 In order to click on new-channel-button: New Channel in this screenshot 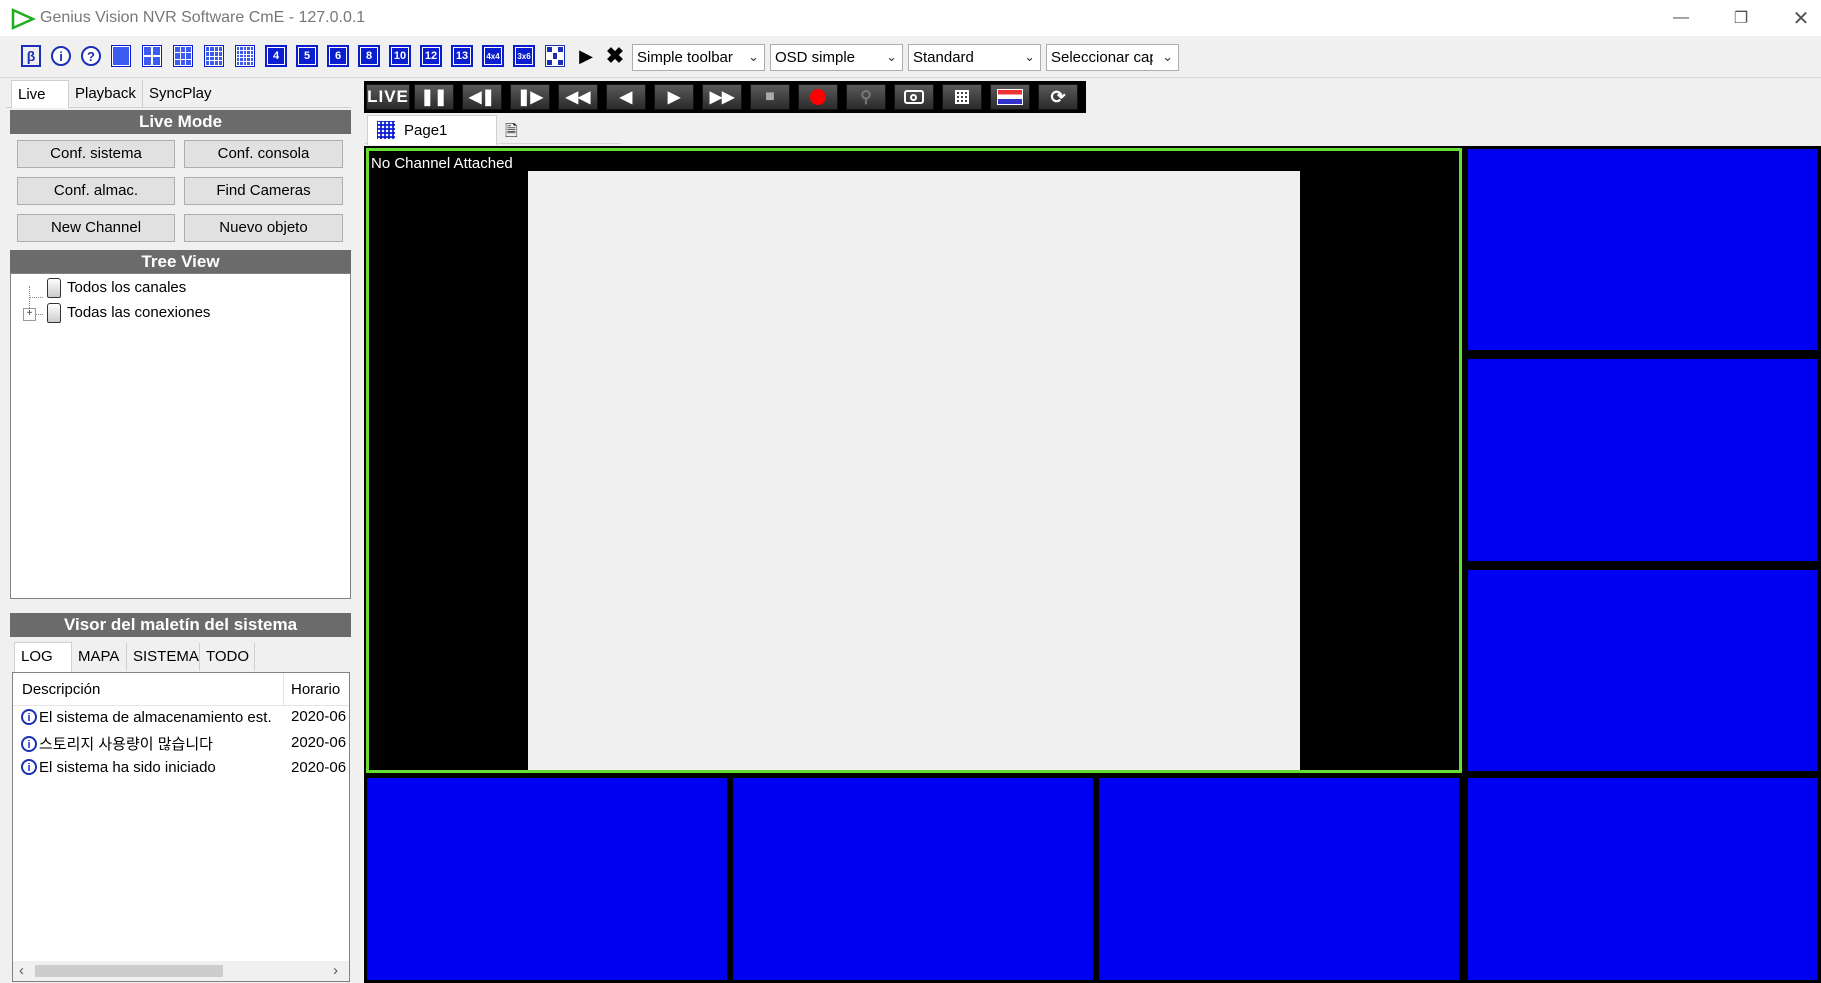, I will do `click(96, 228)`.